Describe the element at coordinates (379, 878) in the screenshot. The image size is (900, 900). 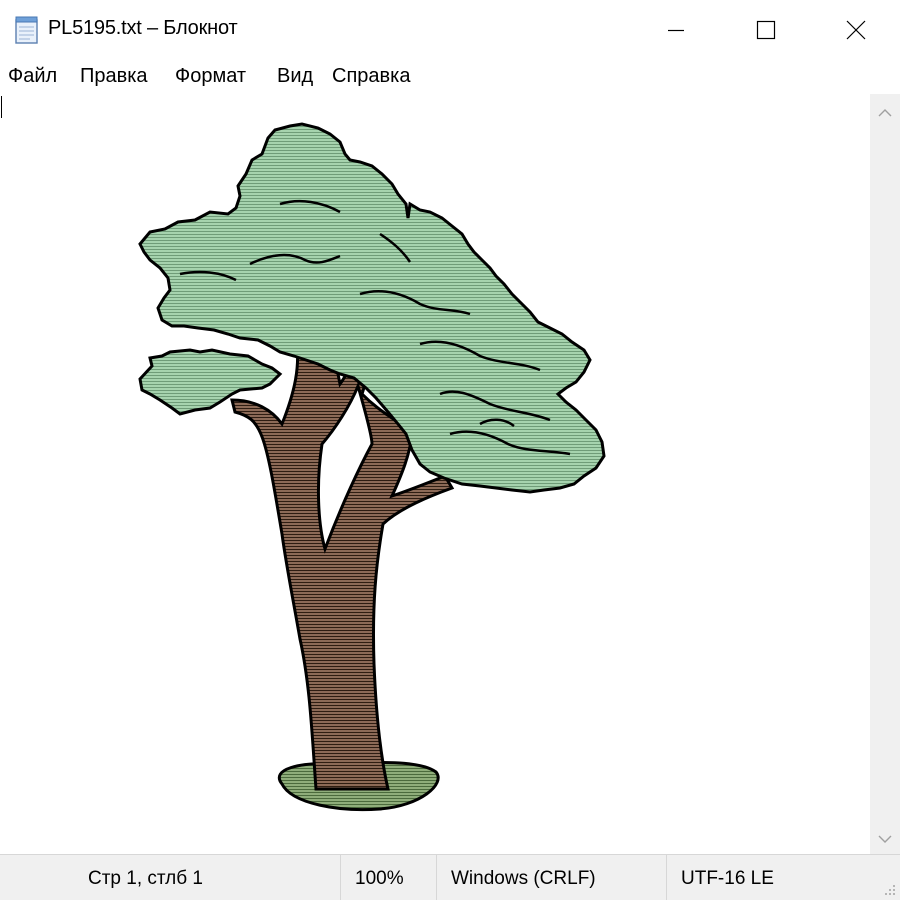
I see `status-zoom: 100%` at that location.